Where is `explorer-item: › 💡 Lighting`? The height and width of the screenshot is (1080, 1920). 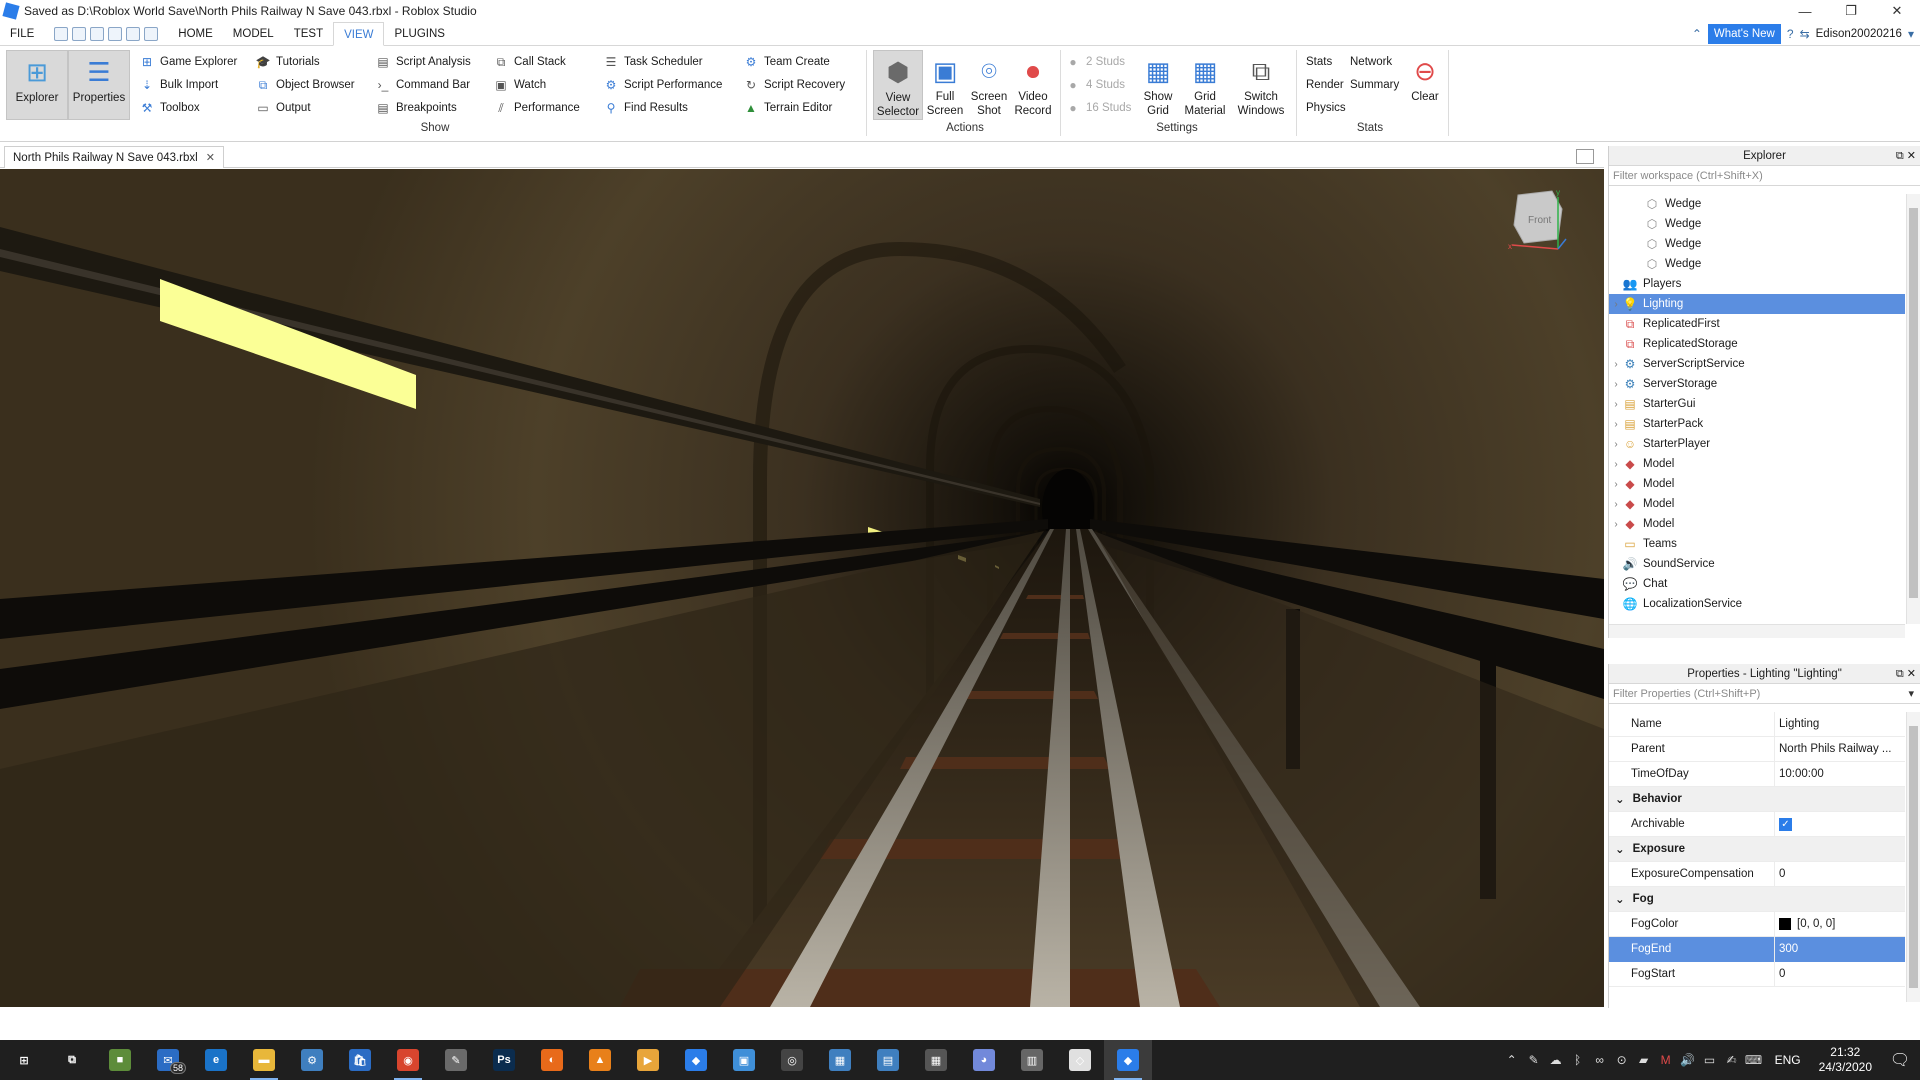
explorer-item: › 💡 Lighting is located at coordinates (1757, 304).